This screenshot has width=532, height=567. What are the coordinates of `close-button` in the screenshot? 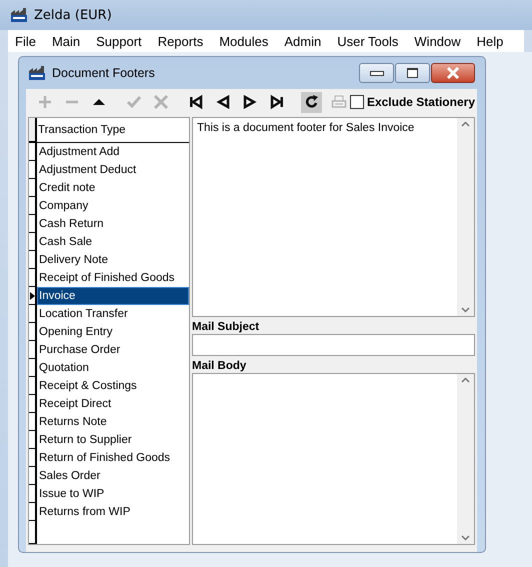 It's located at (453, 73).